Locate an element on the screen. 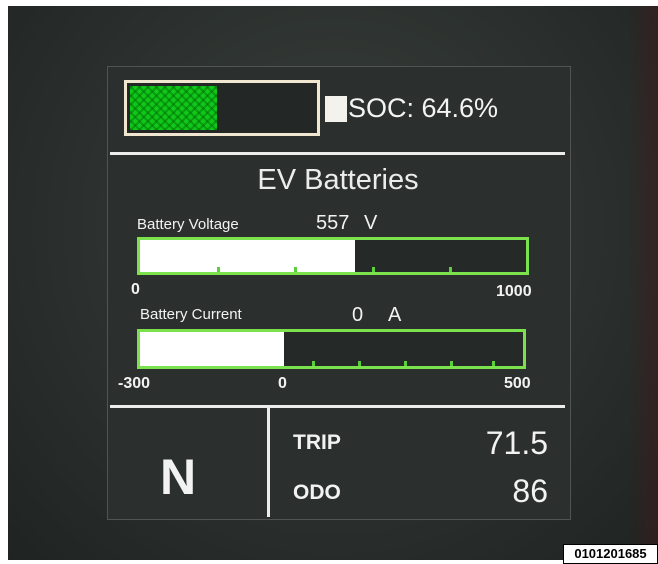 The height and width of the screenshot is (564, 658). voltage-unit: V is located at coordinates (371, 223).